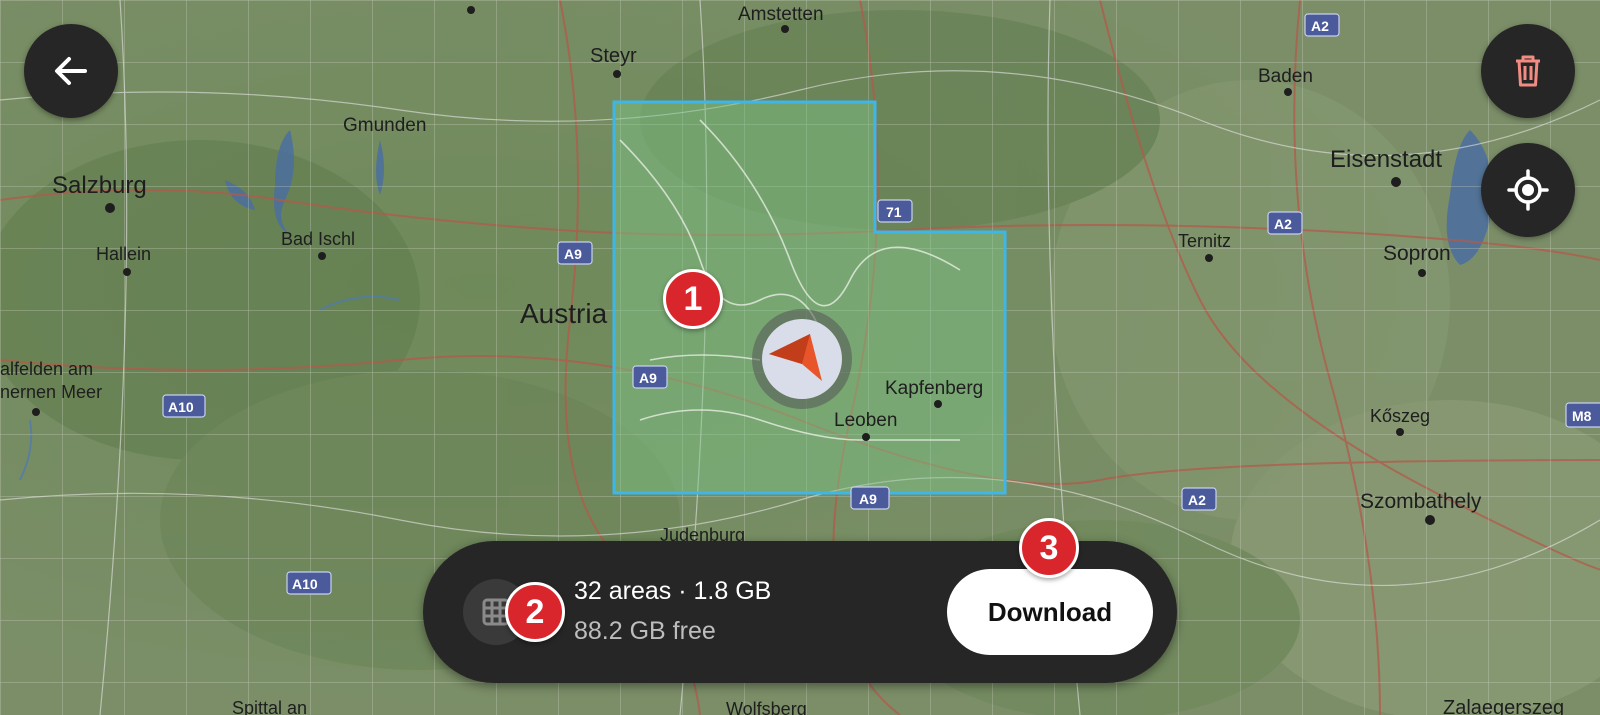 This screenshot has height=715, width=1600. I want to click on annotation-badge-2: 2, so click(535, 612).